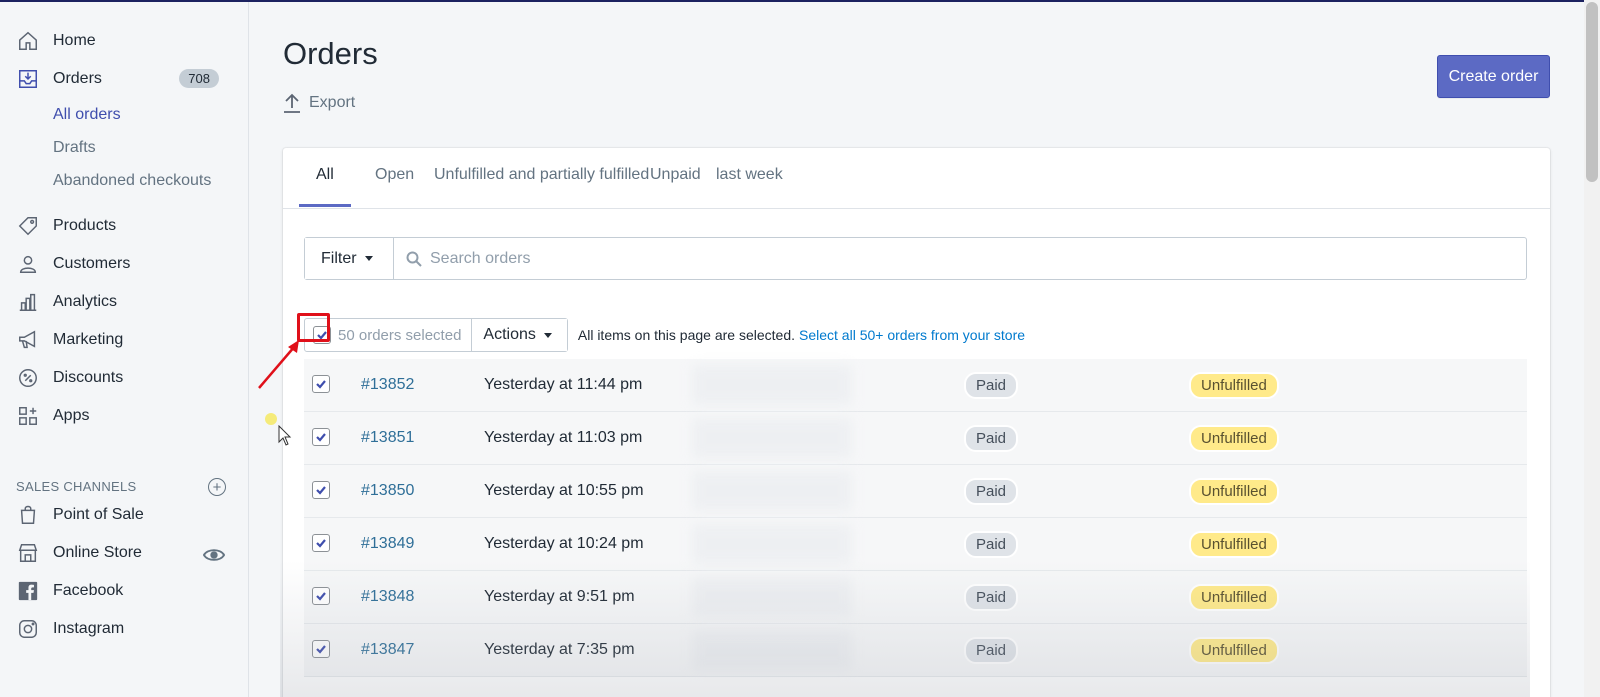 This screenshot has height=697, width=1600. I want to click on orders-icon, so click(28, 79).